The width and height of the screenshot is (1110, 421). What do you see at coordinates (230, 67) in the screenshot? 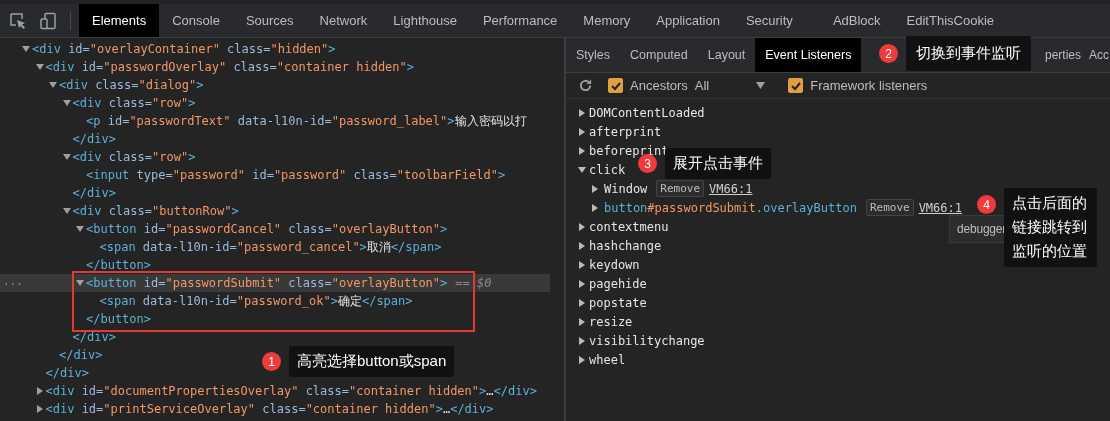
I see `code-line: <div id="passwordOverlay" class="container hidden">` at bounding box center [230, 67].